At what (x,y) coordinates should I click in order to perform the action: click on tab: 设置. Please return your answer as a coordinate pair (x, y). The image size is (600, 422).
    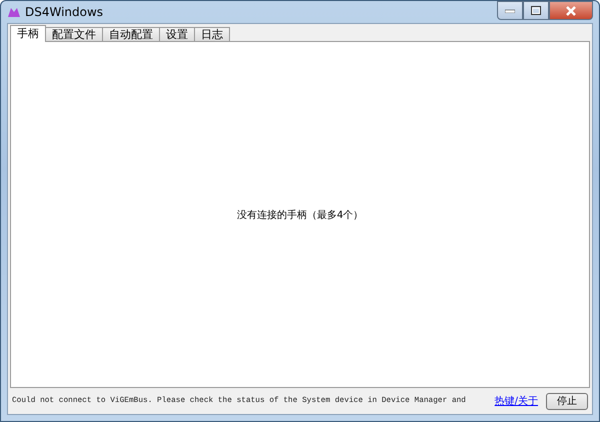
    Looking at the image, I should click on (177, 34).